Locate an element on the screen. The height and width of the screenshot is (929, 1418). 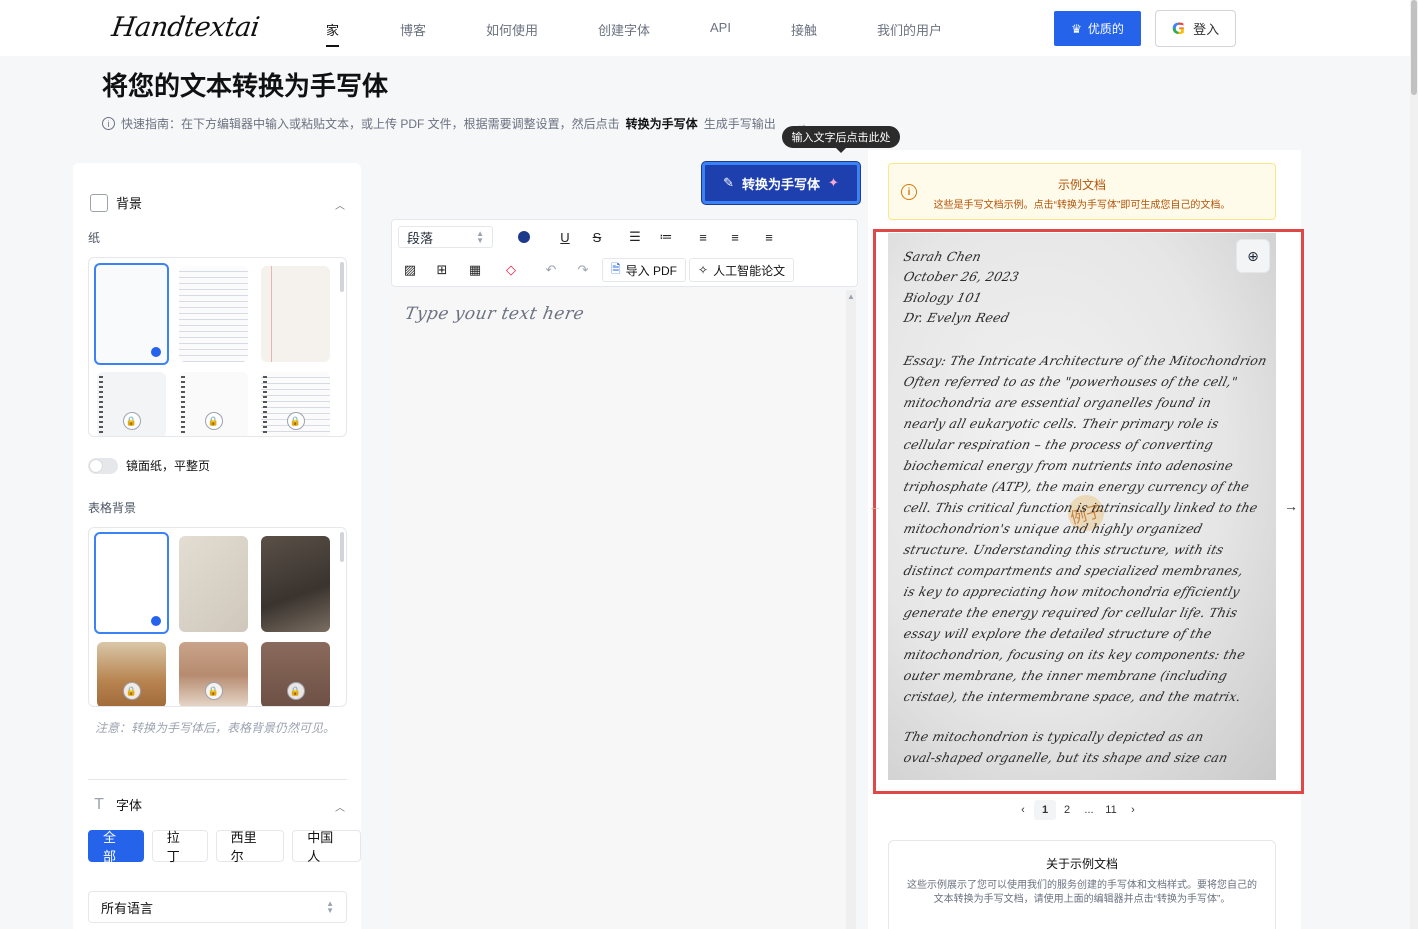
login-button: G 登入 is located at coordinates (1195, 28).